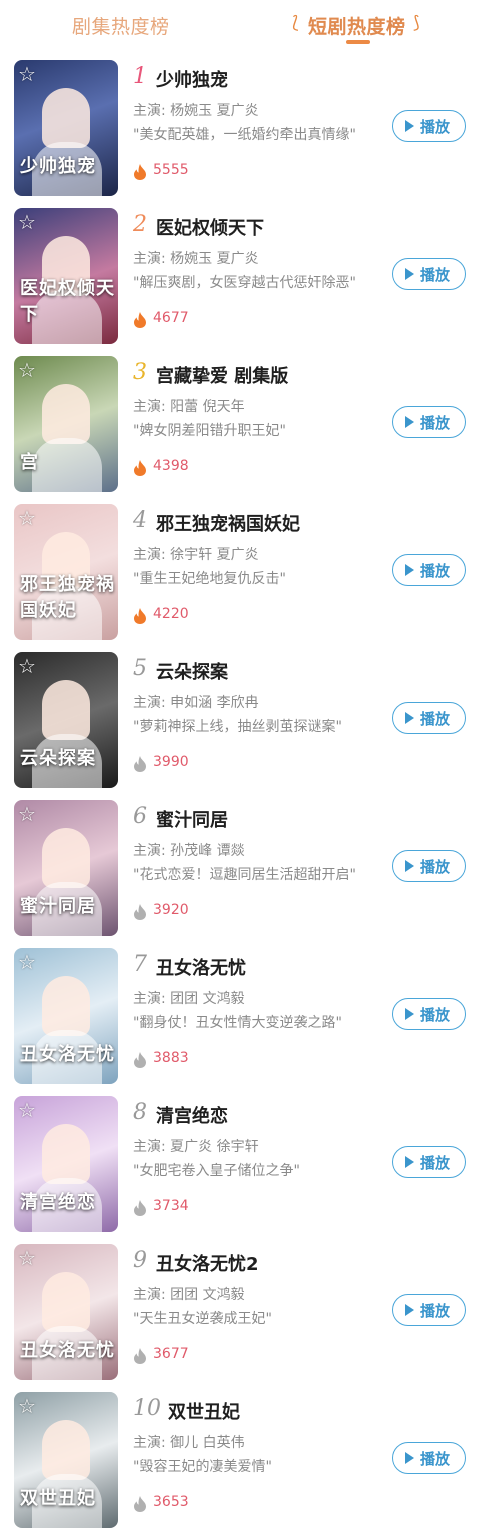 This screenshot has width=480, height=1539. What do you see at coordinates (171, 614) in the screenshot?
I see `heat-value: 4220` at bounding box center [171, 614].